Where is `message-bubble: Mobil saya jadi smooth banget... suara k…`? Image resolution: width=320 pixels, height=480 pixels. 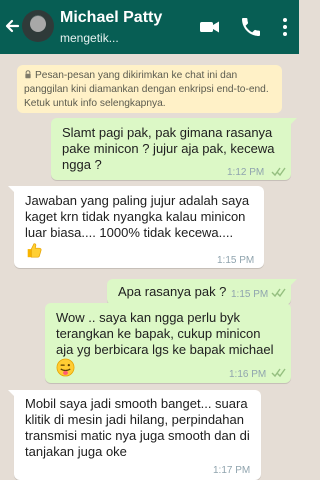
message-bubble: Mobil saya jadi smooth banget... suara k… is located at coordinates (134, 435).